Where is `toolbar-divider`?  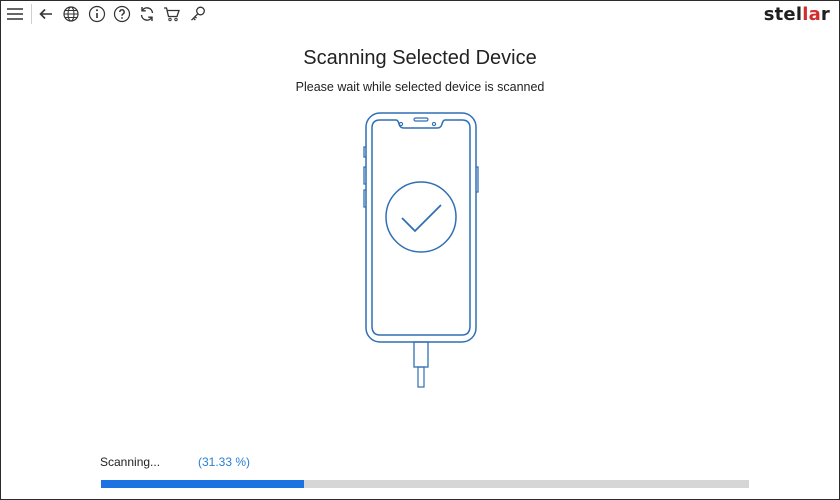 toolbar-divider is located at coordinates (31, 14).